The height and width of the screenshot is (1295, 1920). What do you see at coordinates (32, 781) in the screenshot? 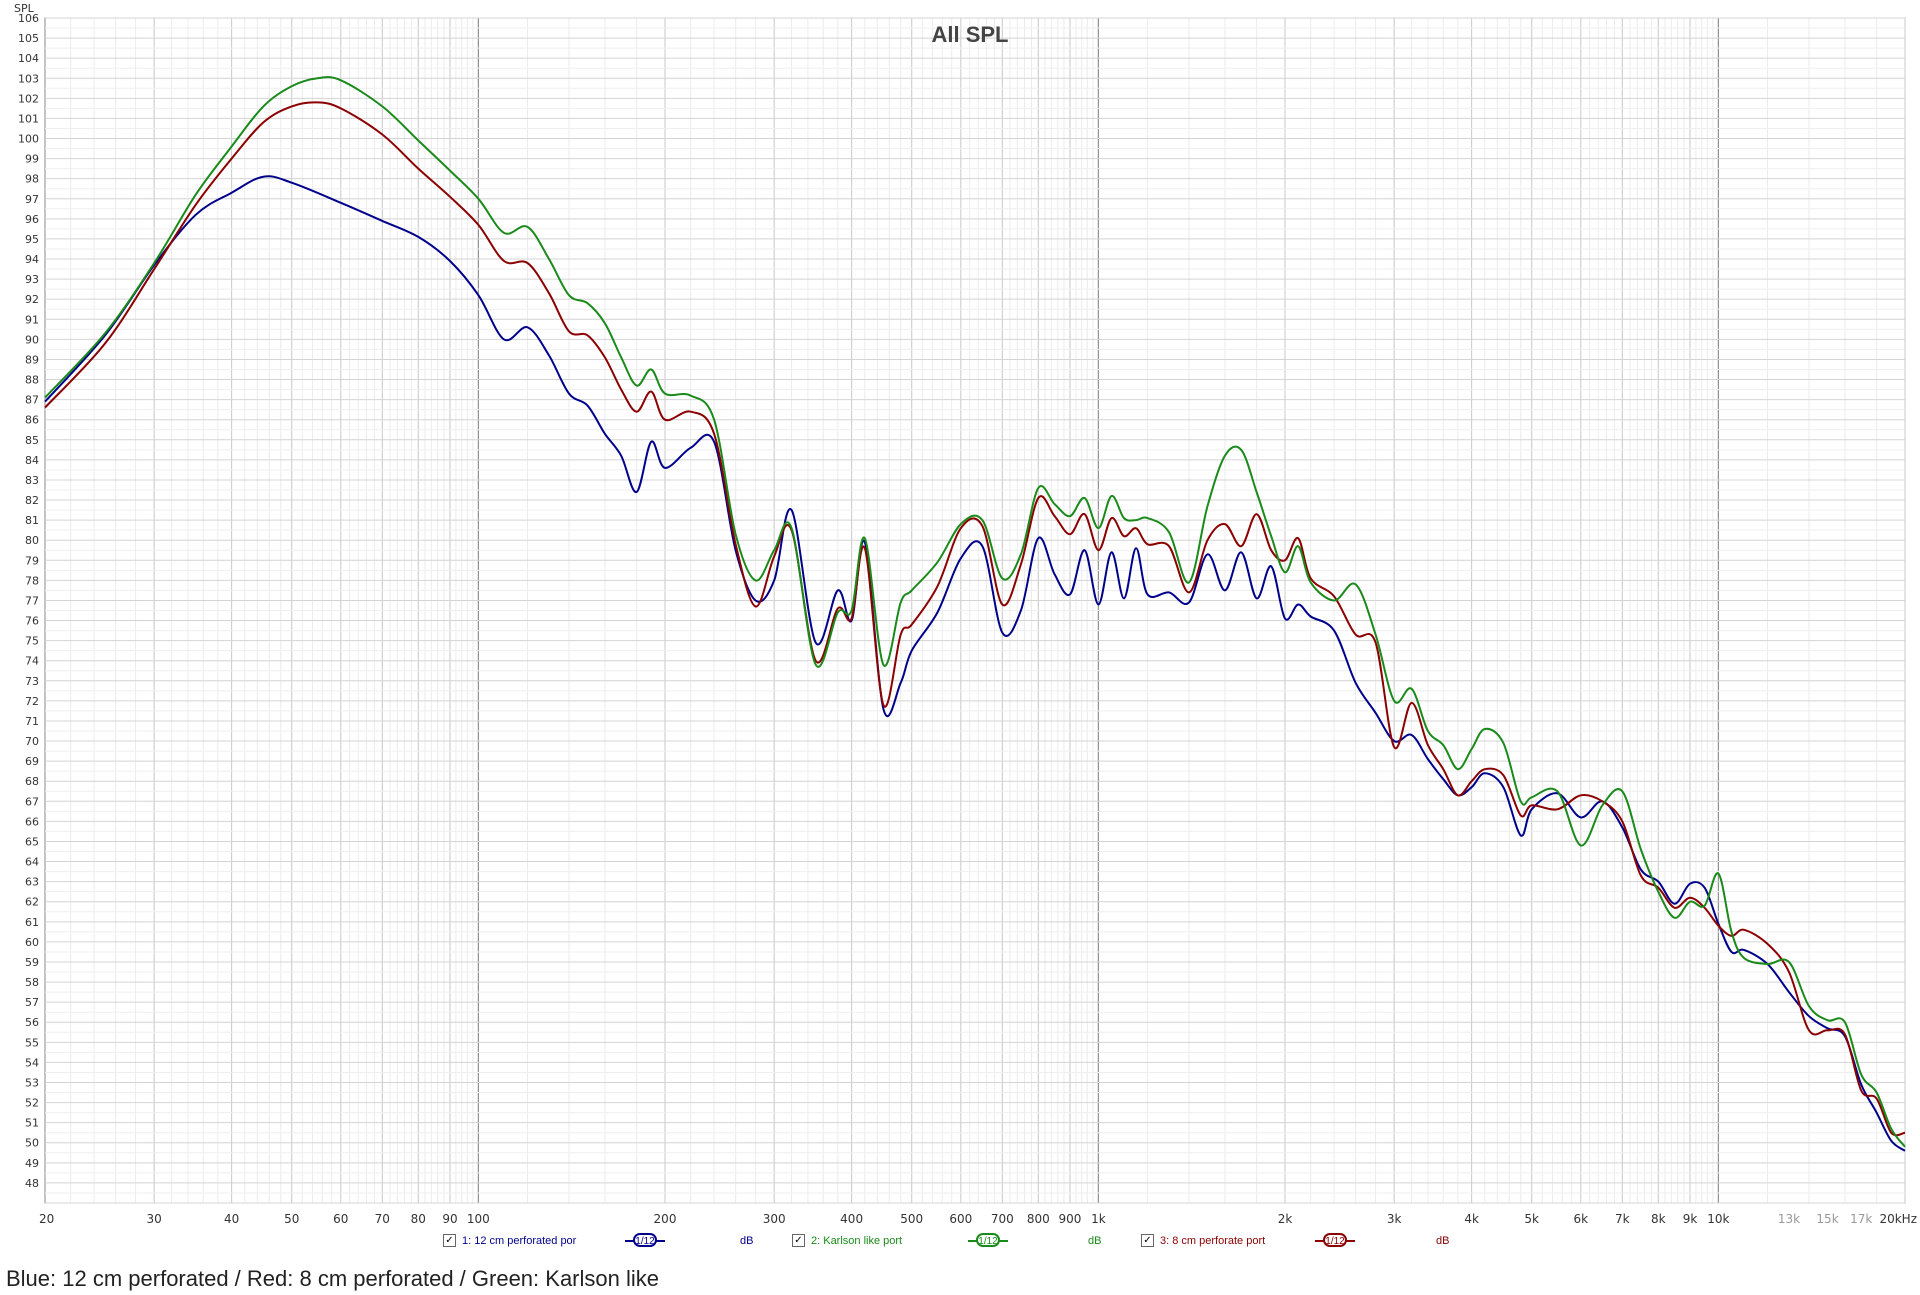
I see `y-tick-label: 68` at bounding box center [32, 781].